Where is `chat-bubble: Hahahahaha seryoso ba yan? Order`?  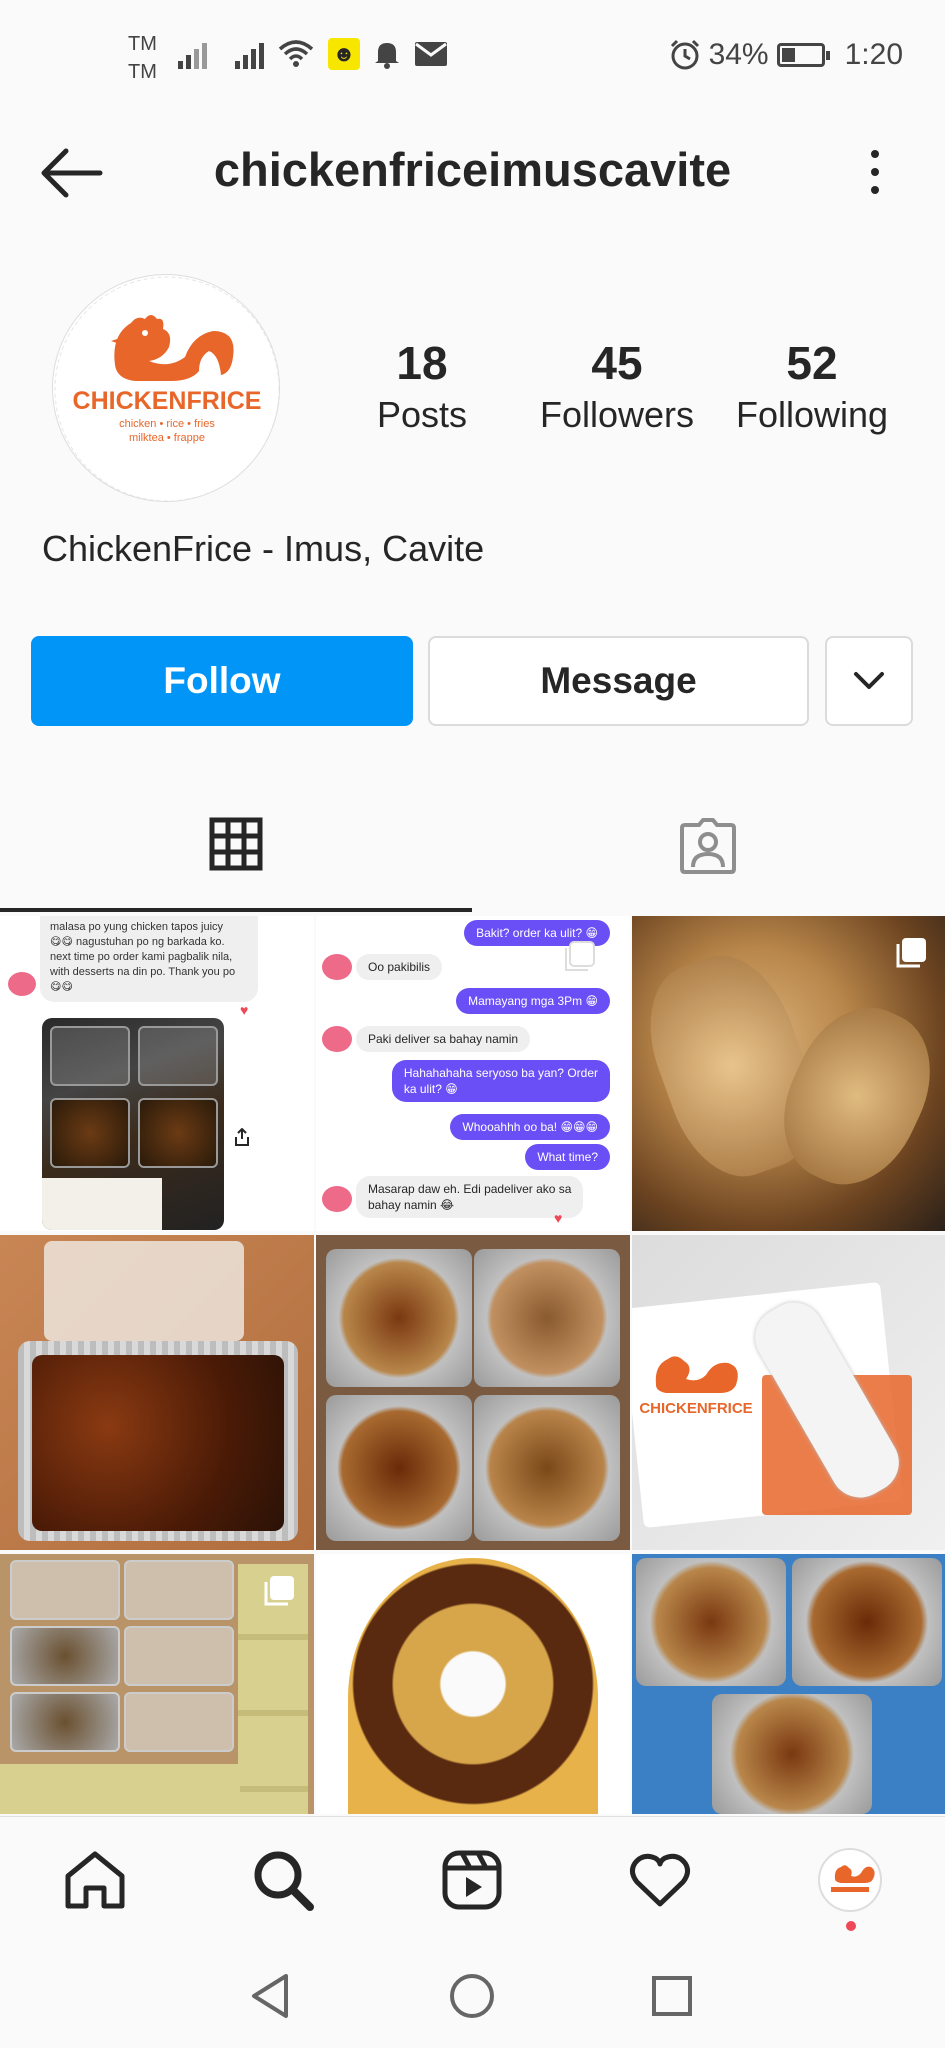 chat-bubble: Hahahahaha seryoso ba yan? Order is located at coordinates (500, 1073).